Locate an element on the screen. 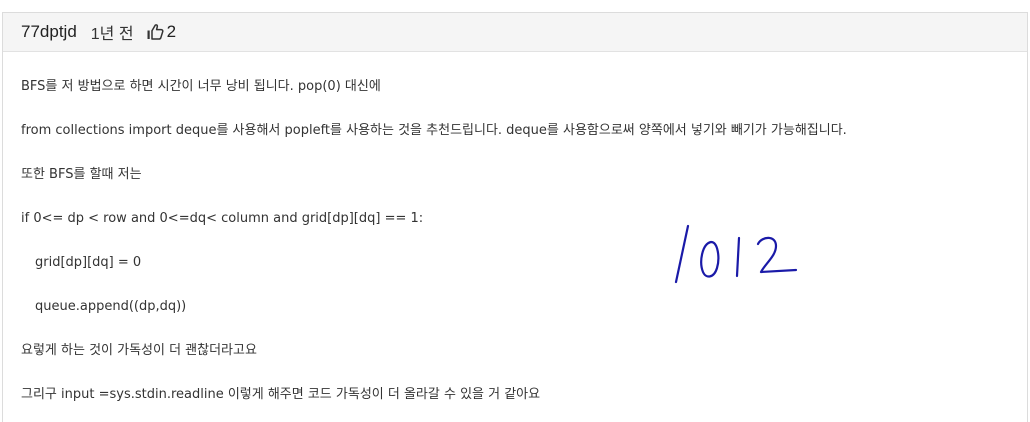 The height and width of the screenshot is (422, 1030). comment-line: grid[dp][dq] = 0 is located at coordinates (88, 262).